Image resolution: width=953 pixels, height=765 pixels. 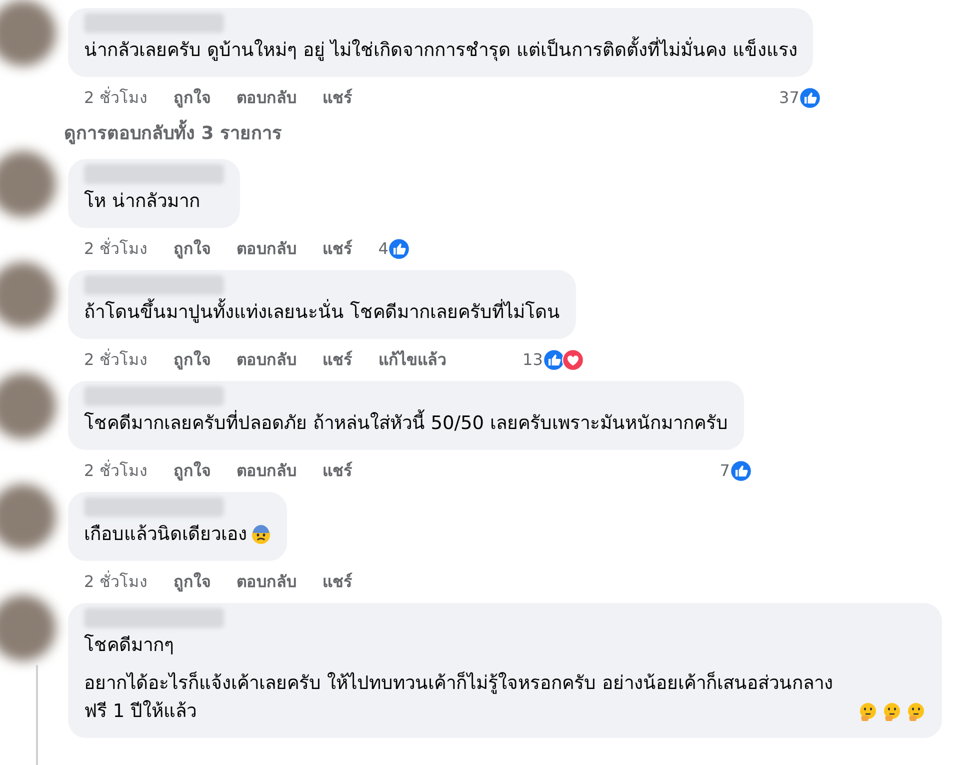 I want to click on reaction-count: 13, so click(x=553, y=360).